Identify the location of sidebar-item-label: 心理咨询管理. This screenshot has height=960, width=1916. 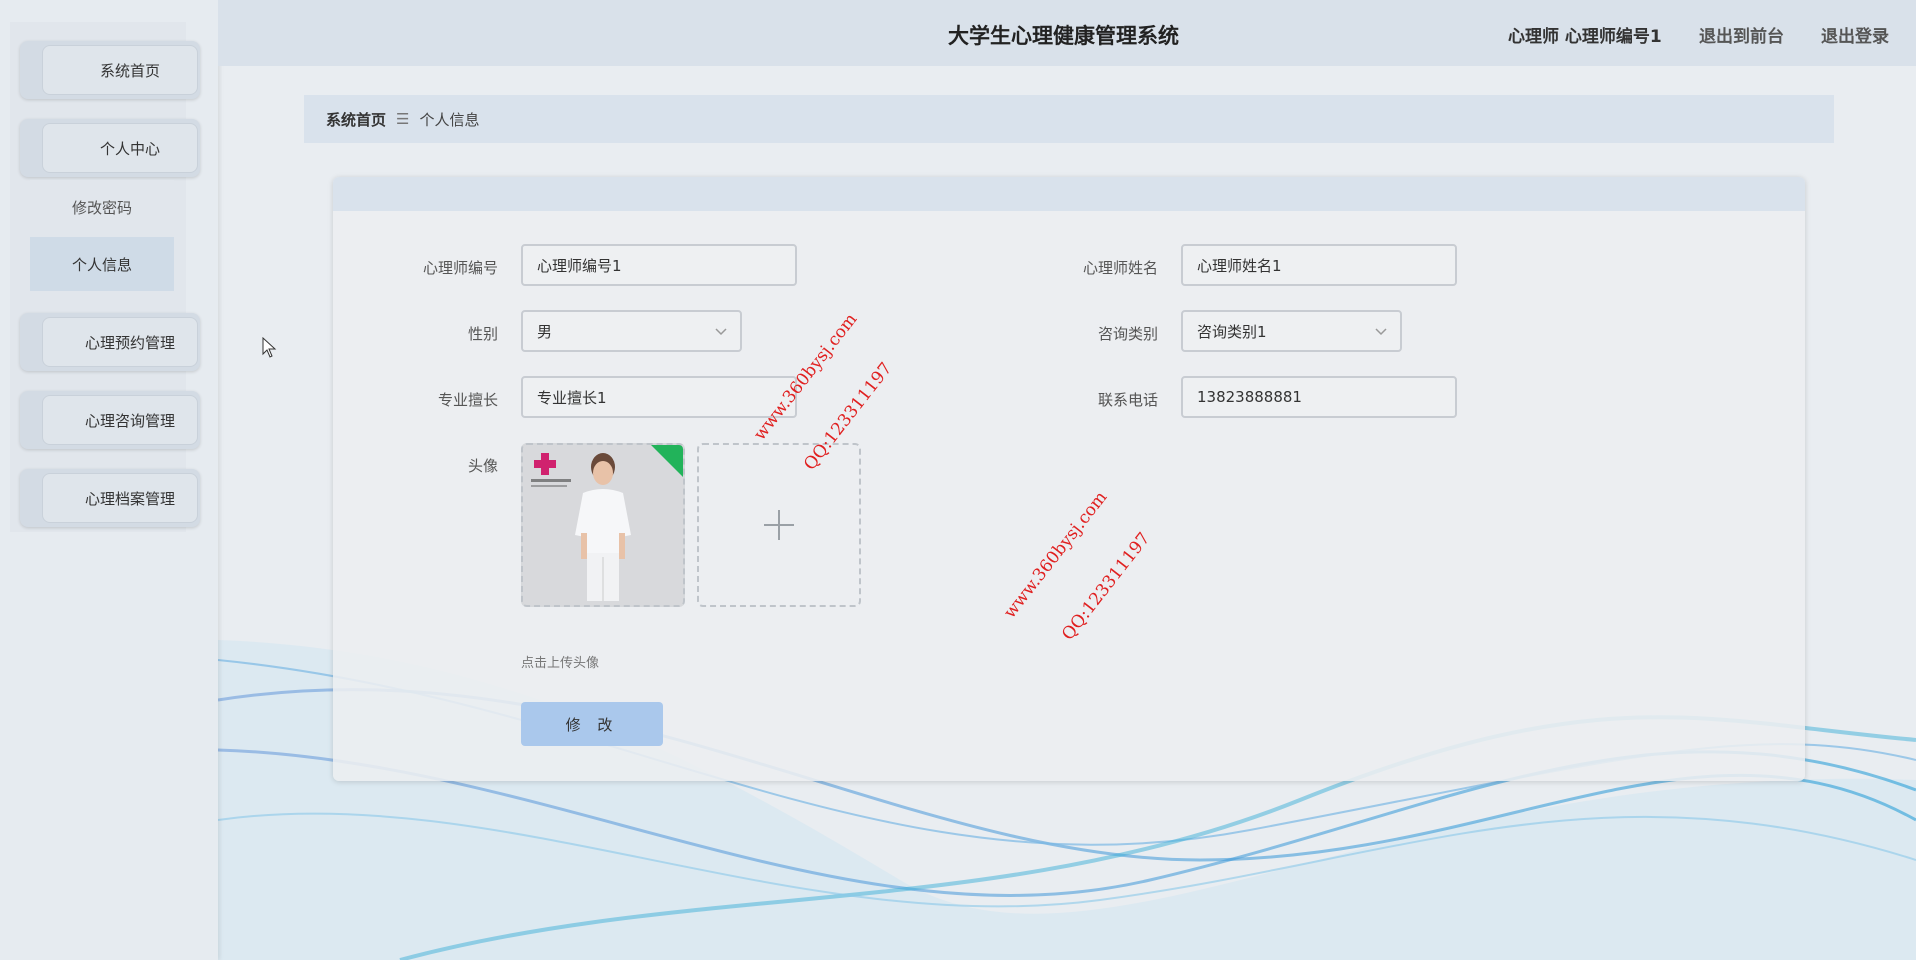
(120, 420).